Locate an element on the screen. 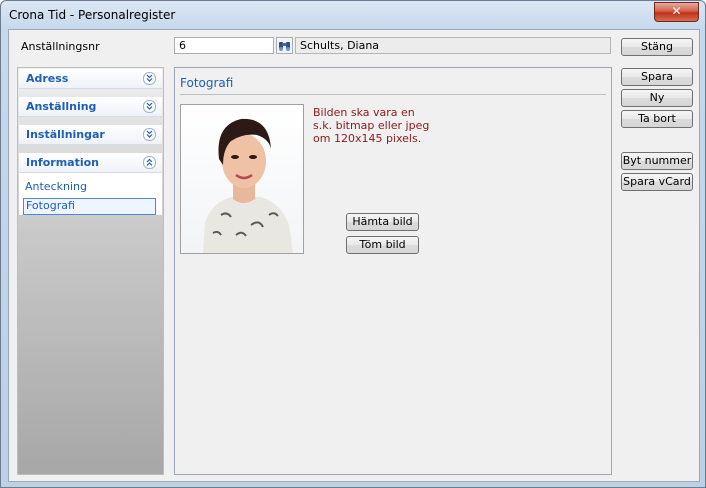 Image resolution: width=706 pixels, height=488 pixels. fetch-image-button: Hämta bild is located at coordinates (382, 222).